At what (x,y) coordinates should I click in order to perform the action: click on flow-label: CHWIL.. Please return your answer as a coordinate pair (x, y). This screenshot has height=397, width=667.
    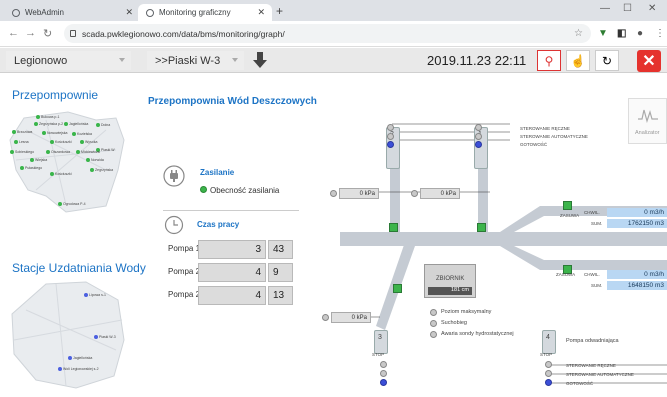
    Looking at the image, I should click on (592, 212).